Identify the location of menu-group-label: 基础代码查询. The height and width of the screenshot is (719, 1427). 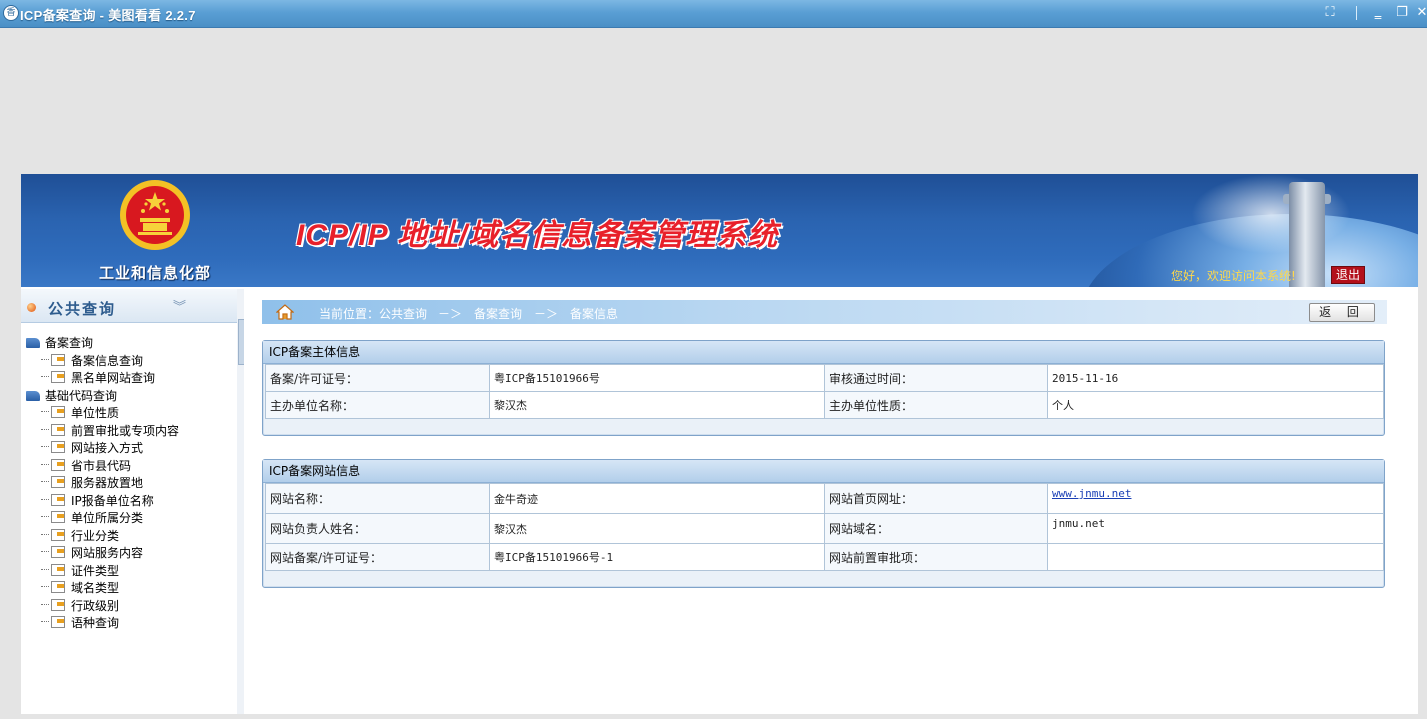
(81, 395).